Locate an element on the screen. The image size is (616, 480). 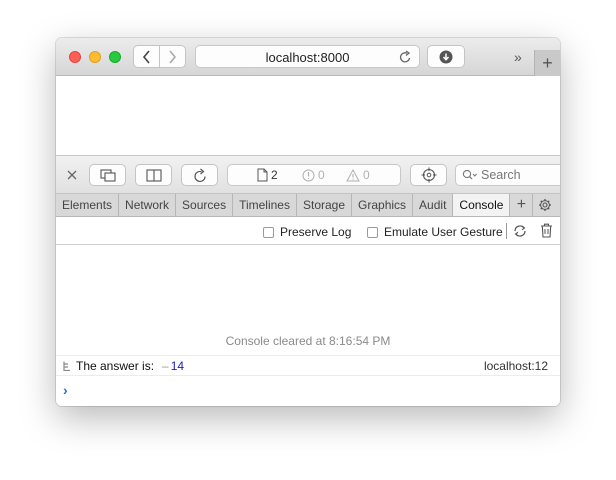
console-filter-bar: Preserve Log Emulate User Gesture is located at coordinates (308, 231).